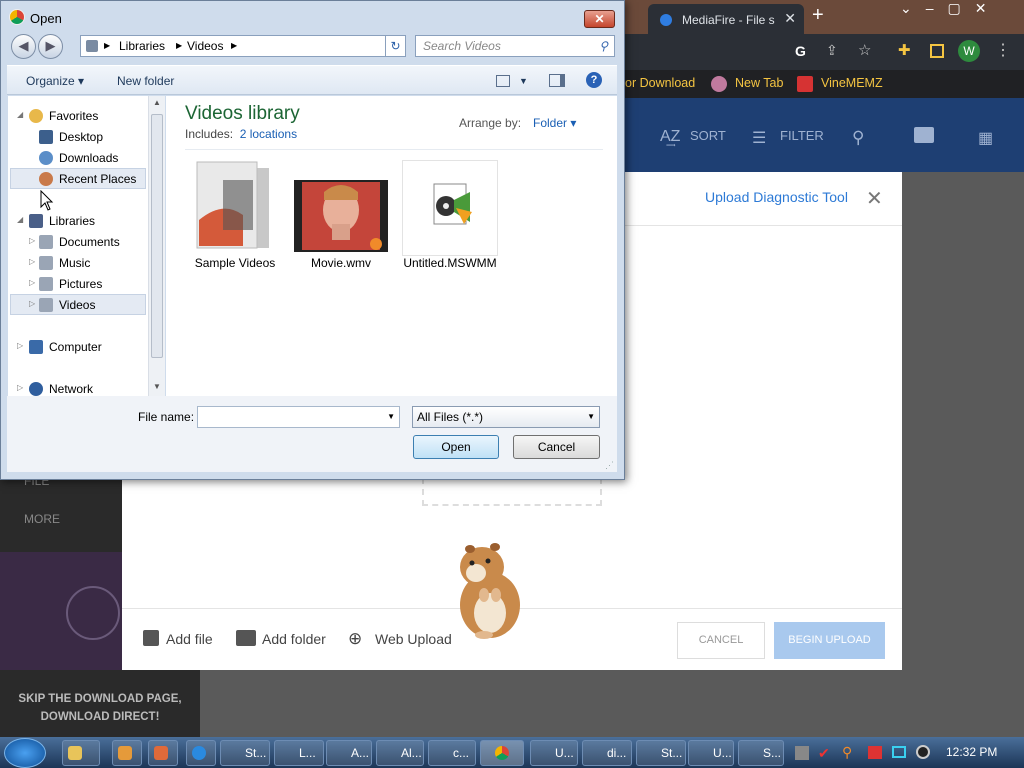 This screenshot has width=1024, height=768. Describe the element at coordinates (512, 492) in the screenshot. I see `drop-zone` at that location.